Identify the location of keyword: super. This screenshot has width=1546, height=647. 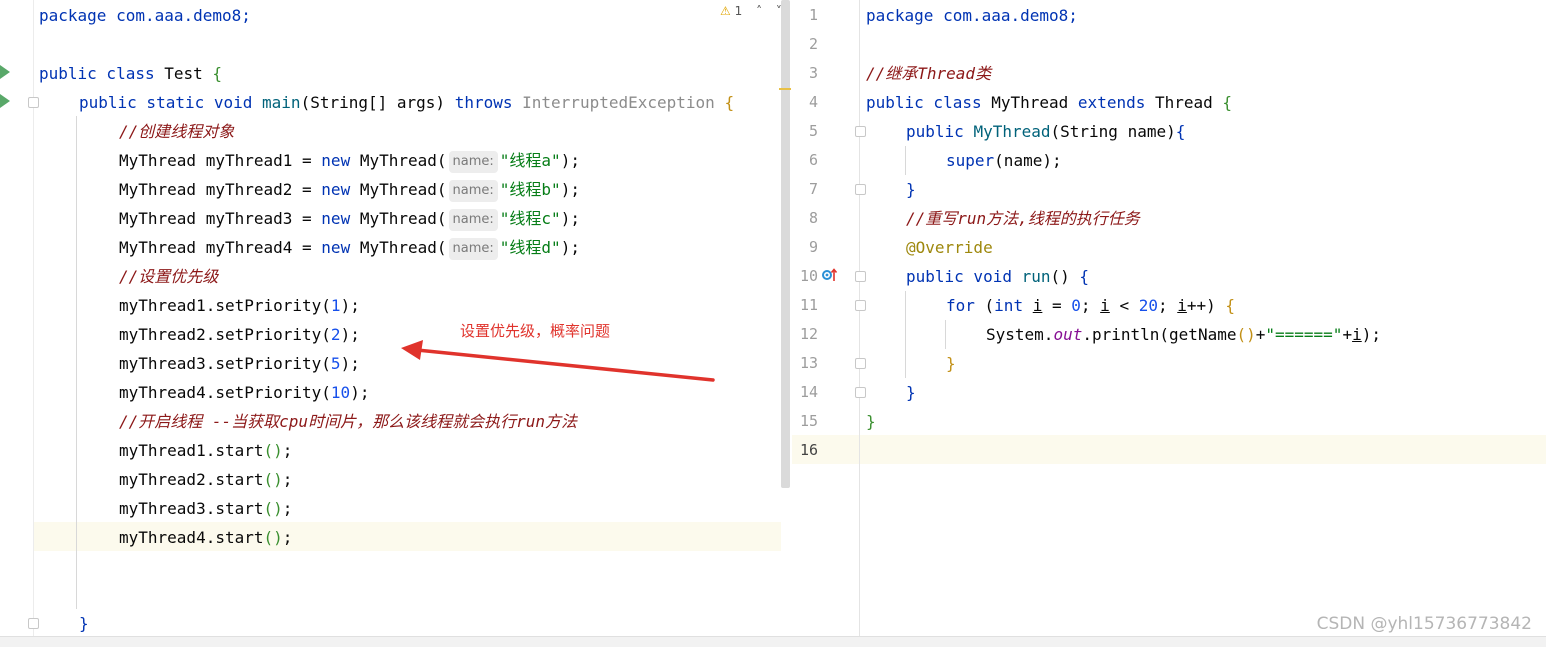
(970, 160).